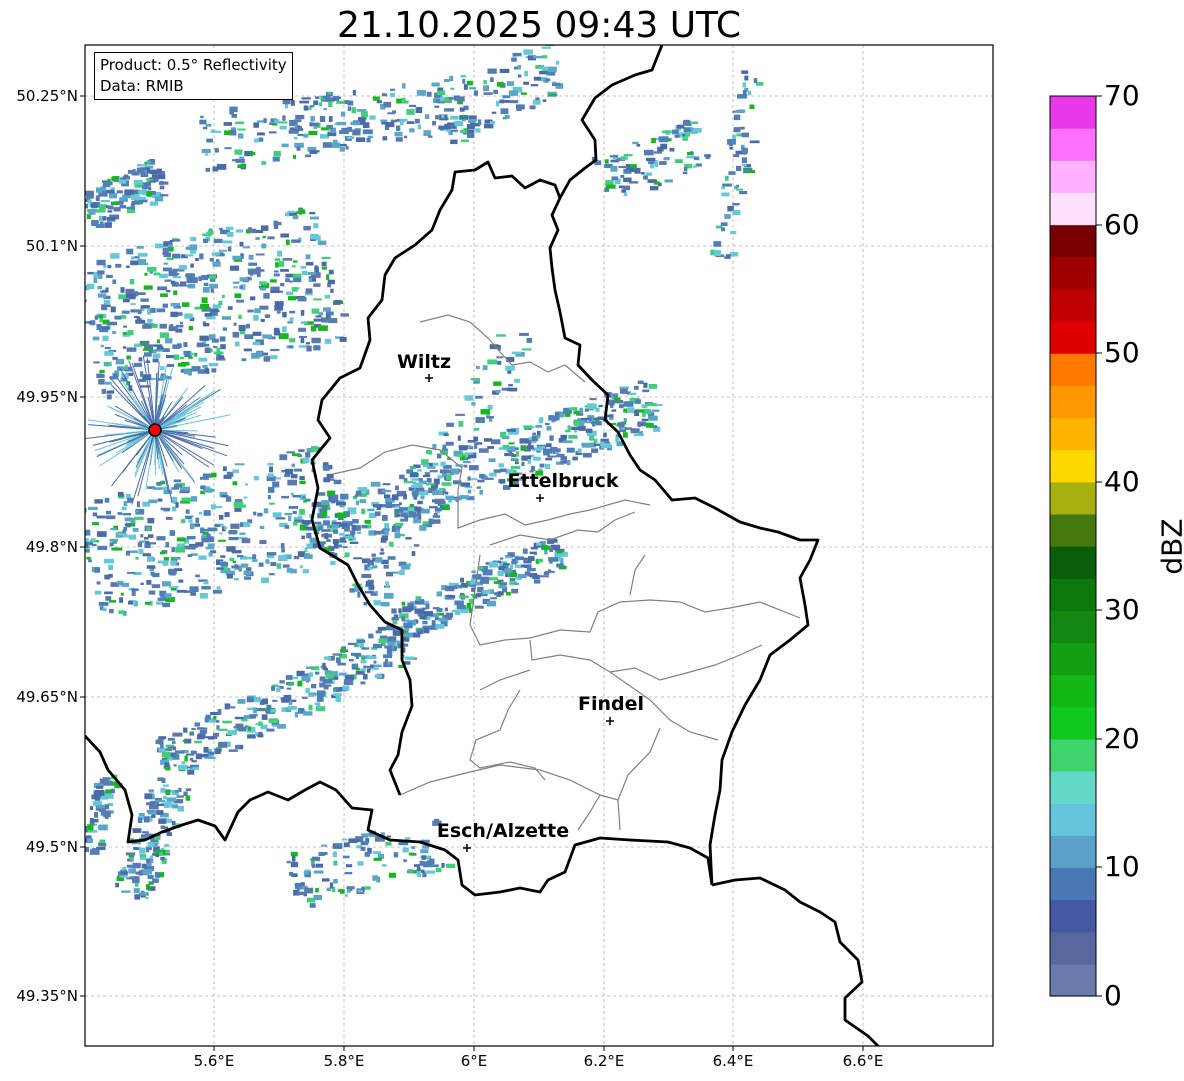  What do you see at coordinates (344, 1061) in the screenshot?
I see `lon-label: 5.8°E` at bounding box center [344, 1061].